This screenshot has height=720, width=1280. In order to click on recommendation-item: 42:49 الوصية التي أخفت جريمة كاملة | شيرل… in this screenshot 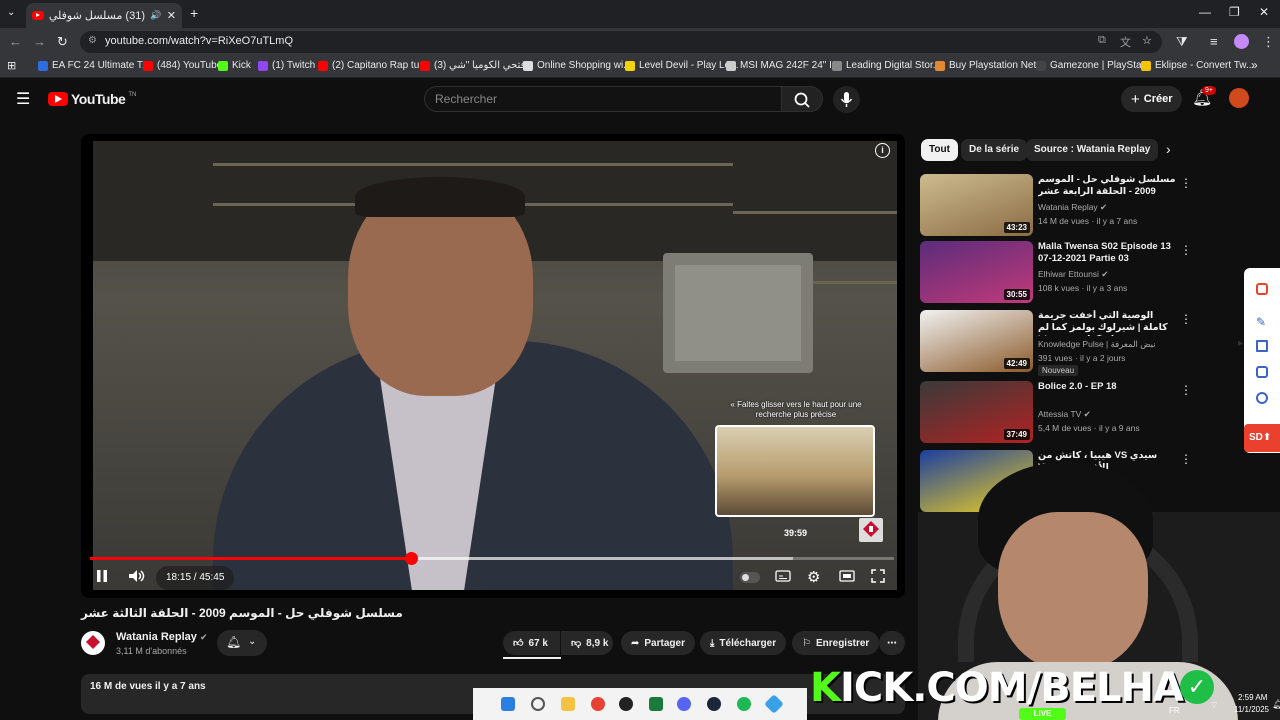, I will do `click(1056, 343)`.